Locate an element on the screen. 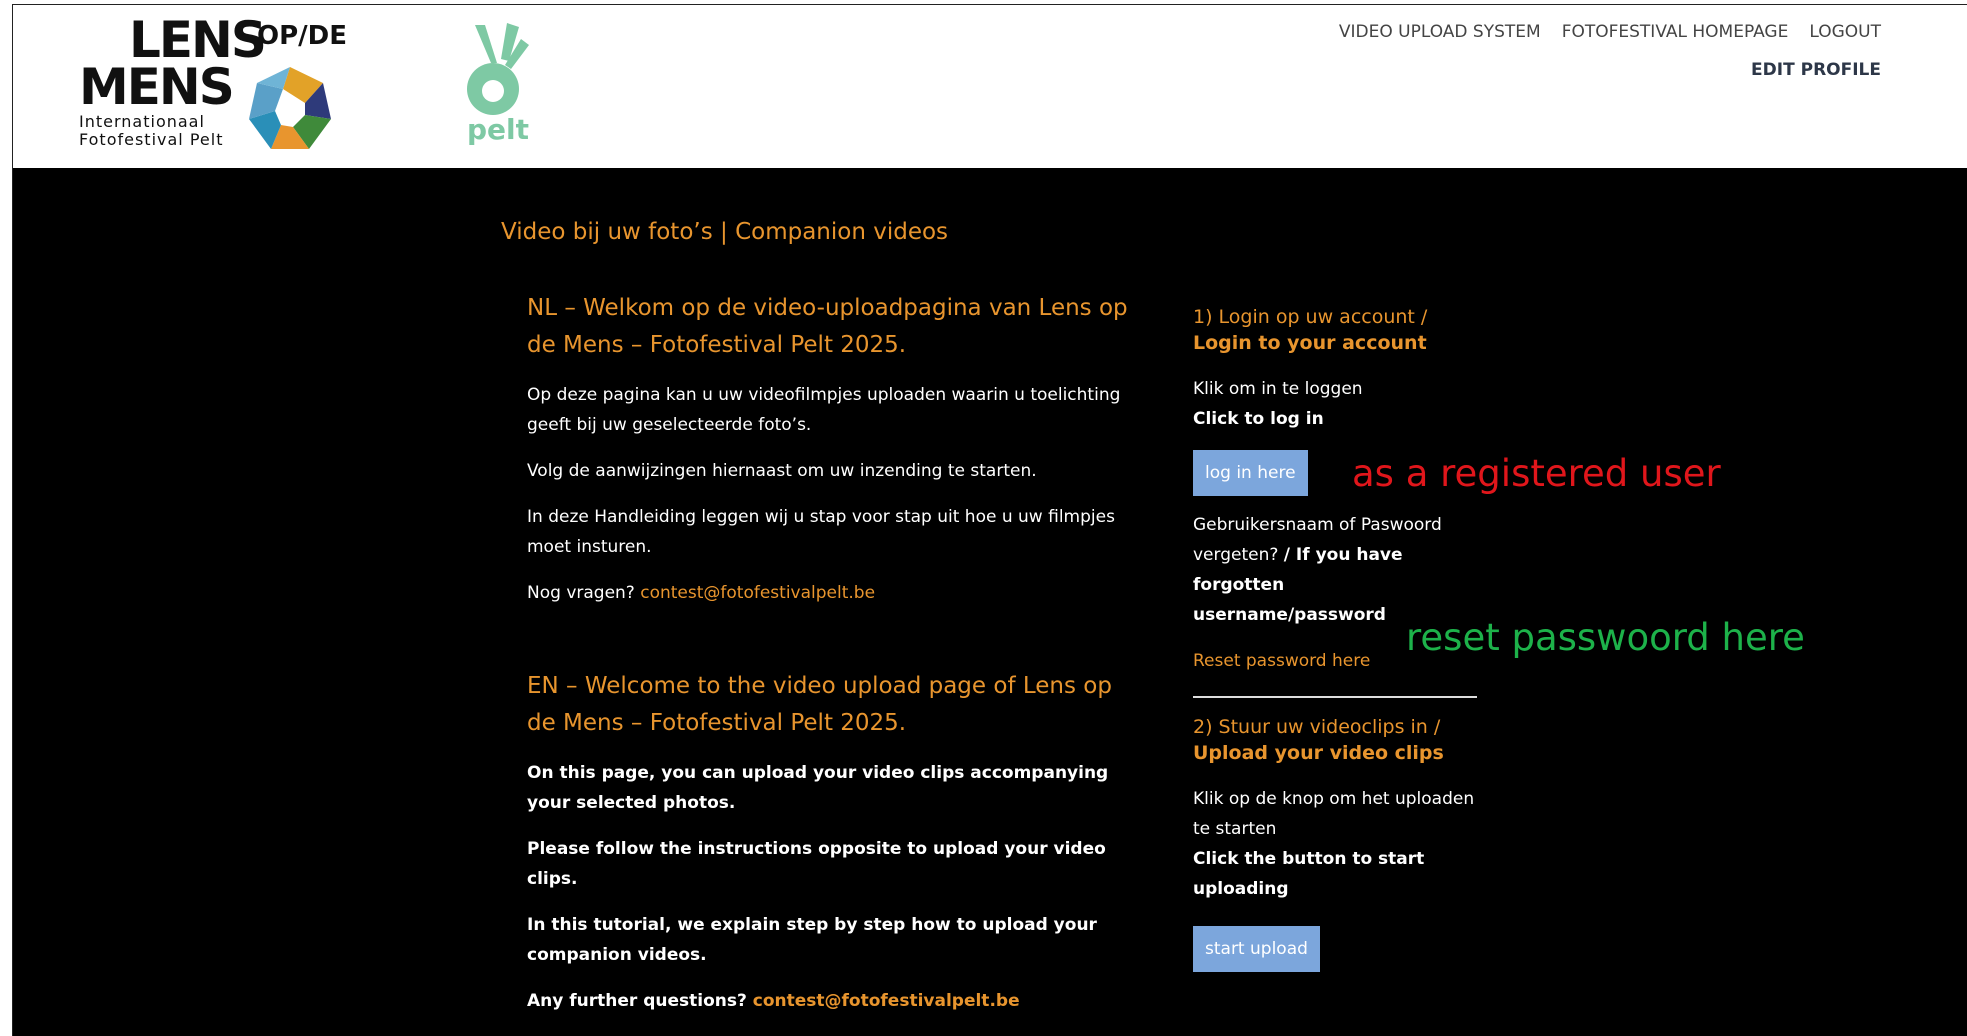 The image size is (1967, 1036). nav-fotofestival-homepage: FOTOFESTIVAL HOMEPAGE is located at coordinates (1675, 32).